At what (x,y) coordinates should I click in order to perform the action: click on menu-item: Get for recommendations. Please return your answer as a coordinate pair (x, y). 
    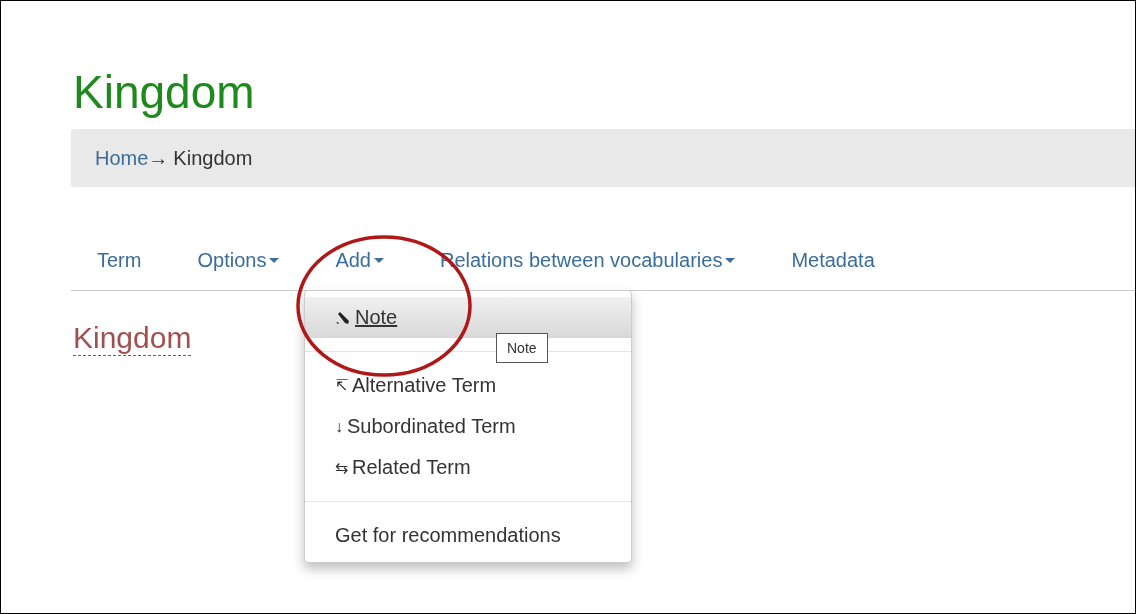
    Looking at the image, I should click on (468, 535).